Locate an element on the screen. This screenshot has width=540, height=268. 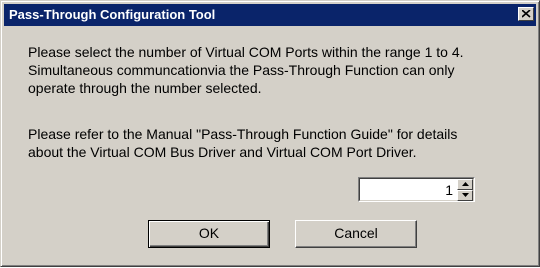
instructions-line: operate through the number selected. is located at coordinates (145, 88).